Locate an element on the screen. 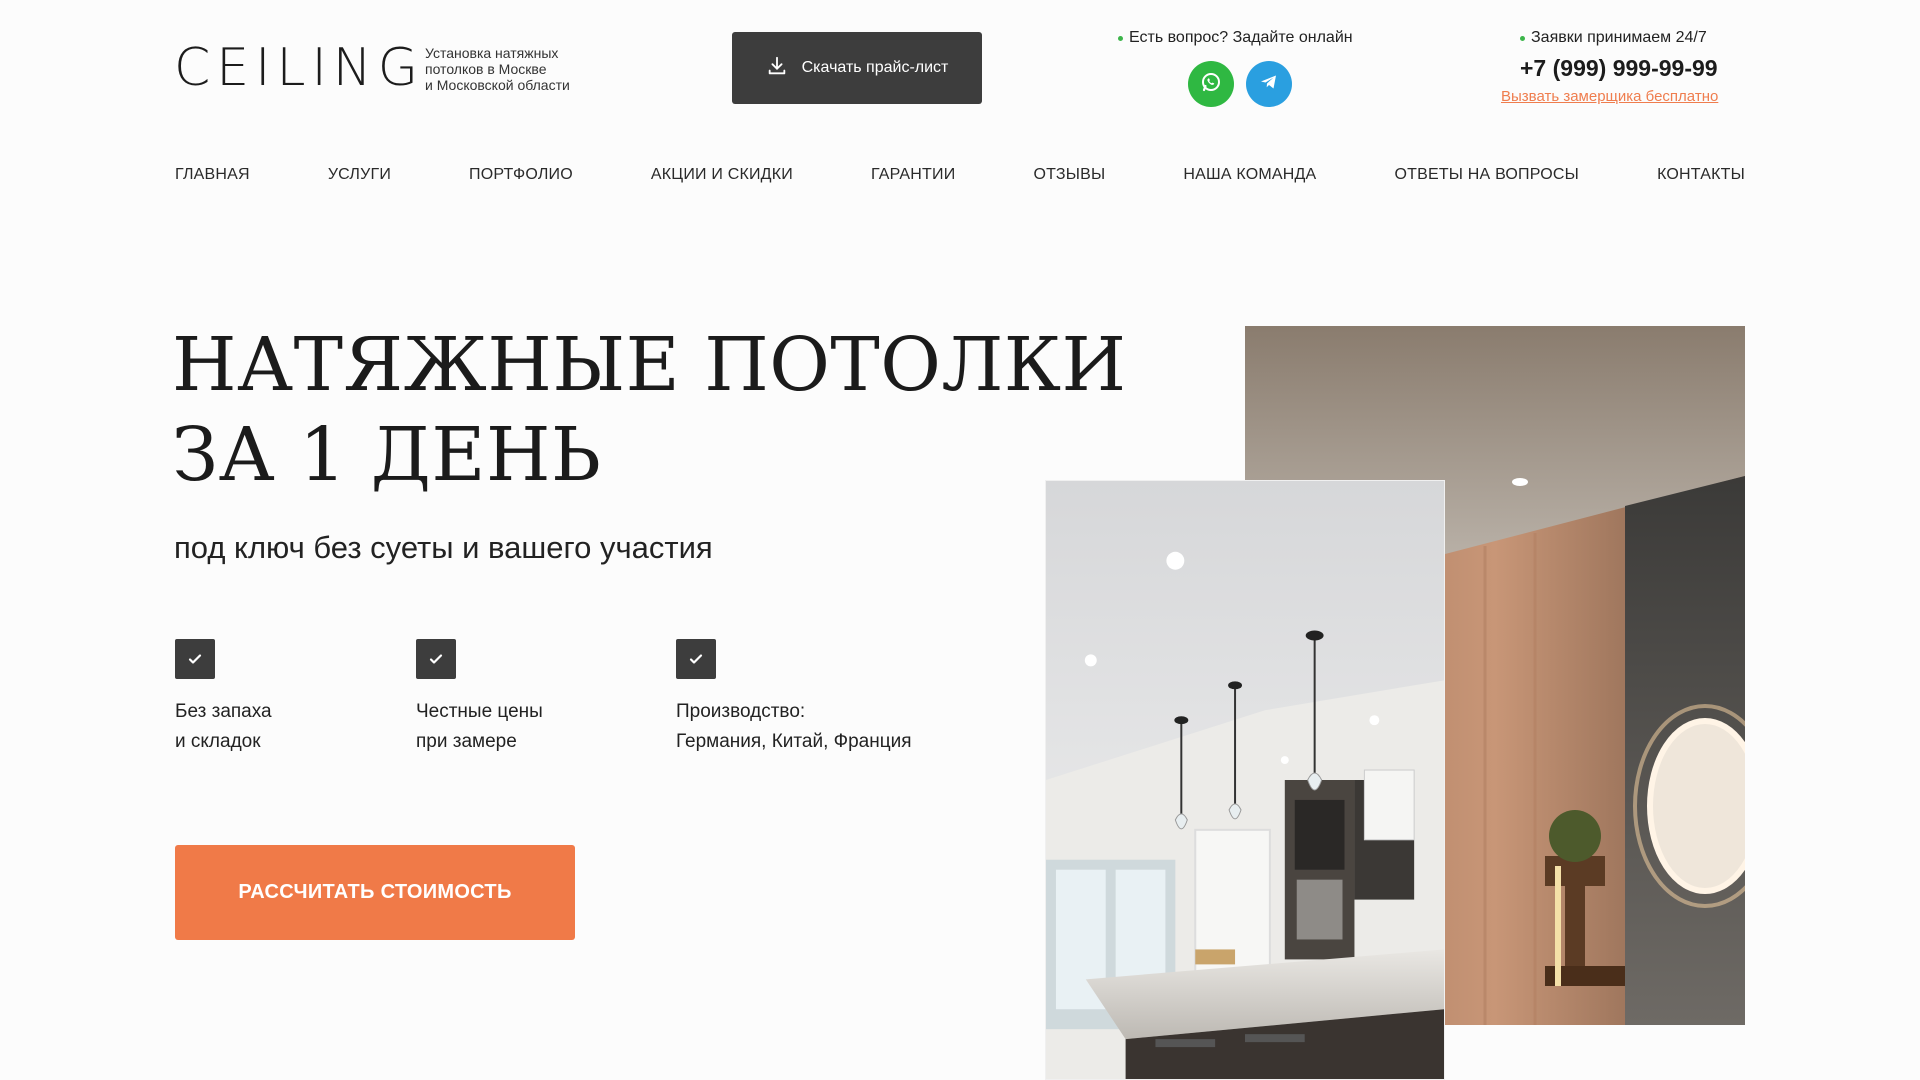 Image resolution: width=1920 pixels, height=1080 pixels. feature-text: Честные цены is located at coordinates (479, 711).